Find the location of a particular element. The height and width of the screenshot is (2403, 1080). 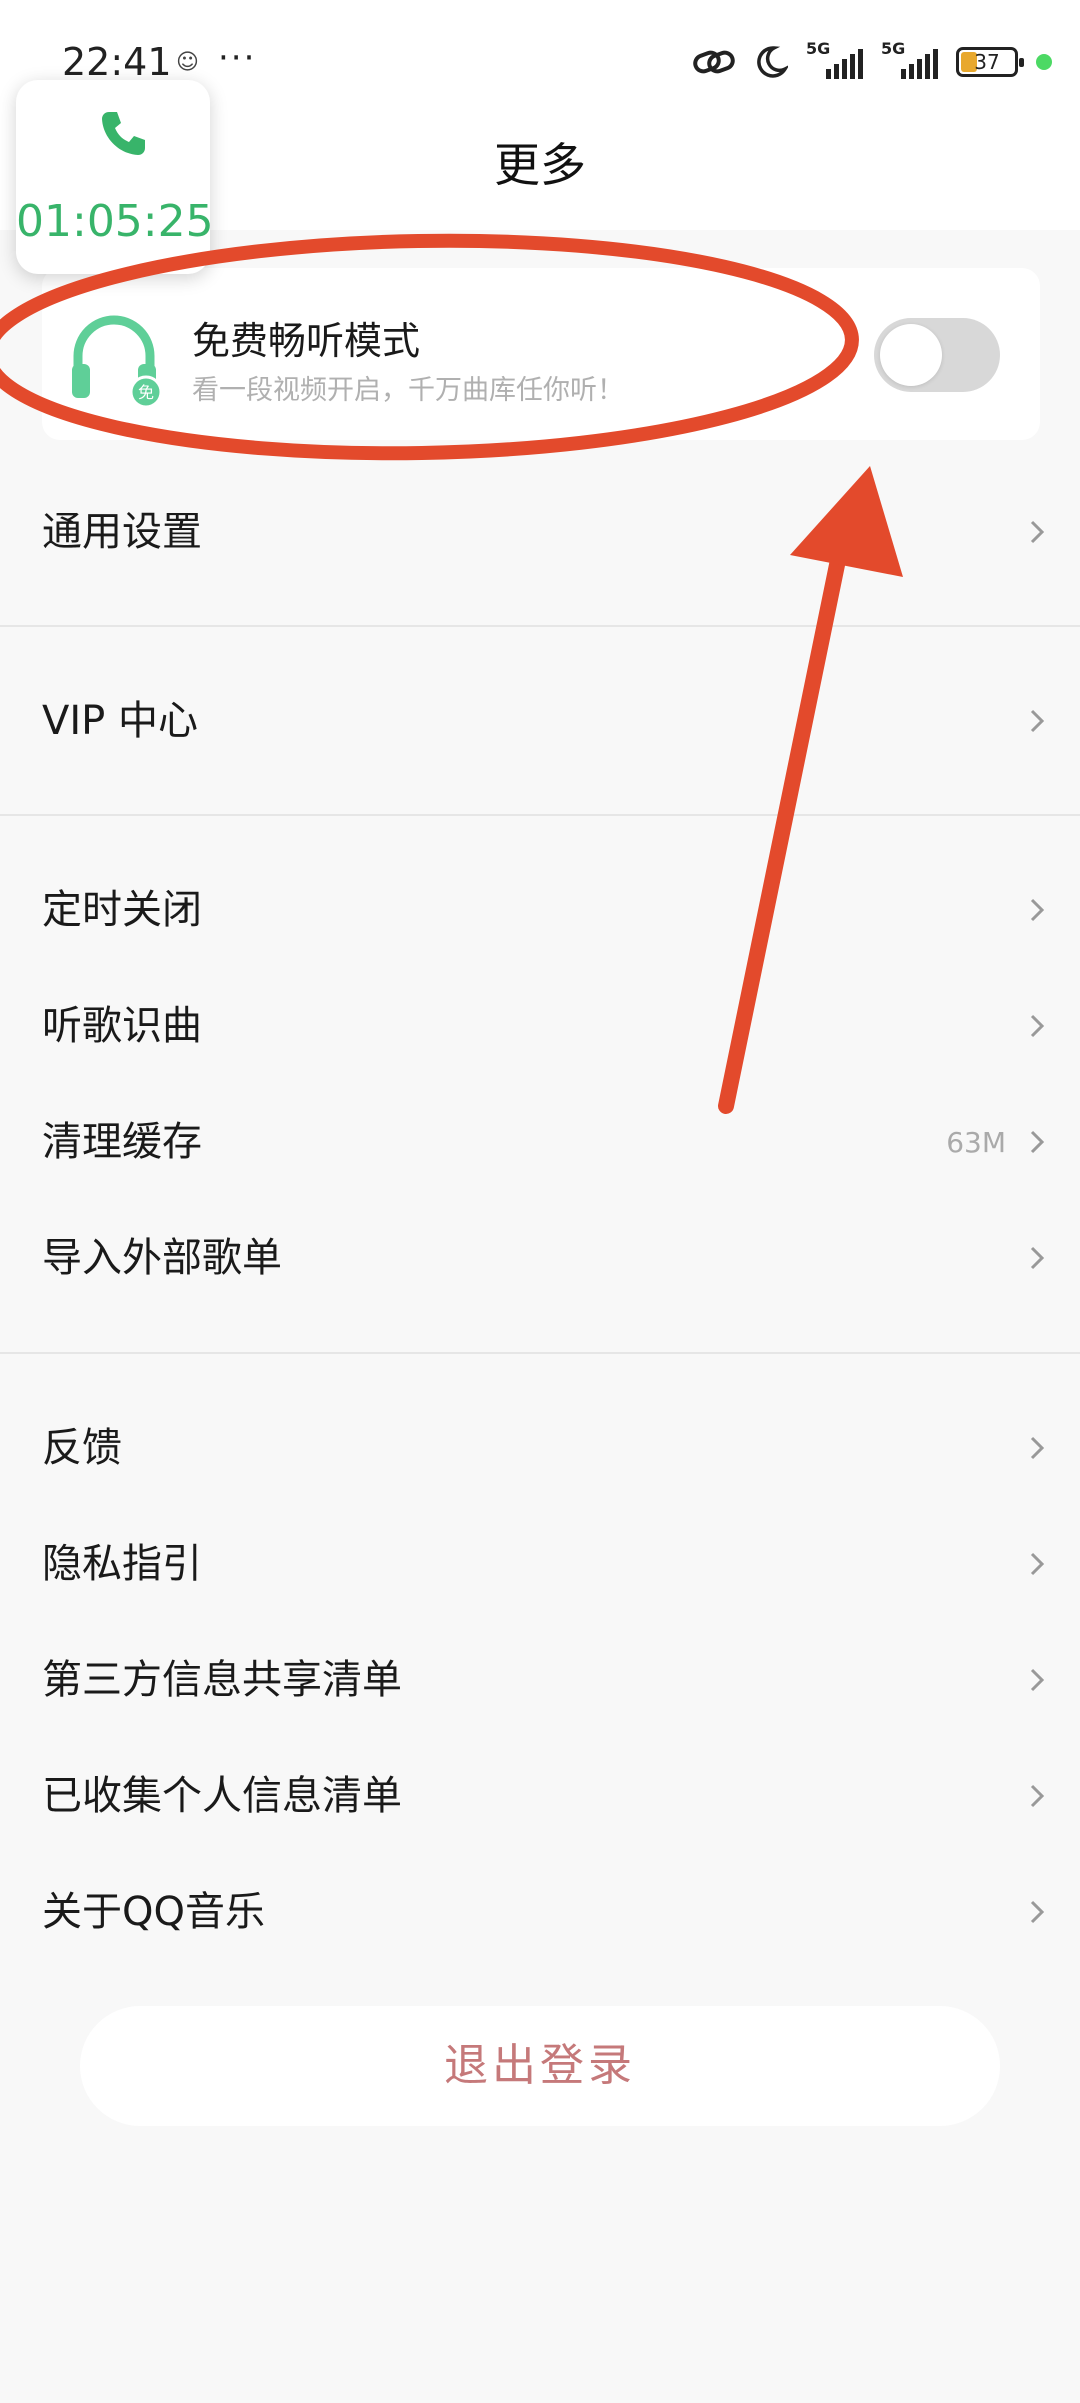

headphone-icon: 免 is located at coordinates (117, 361).